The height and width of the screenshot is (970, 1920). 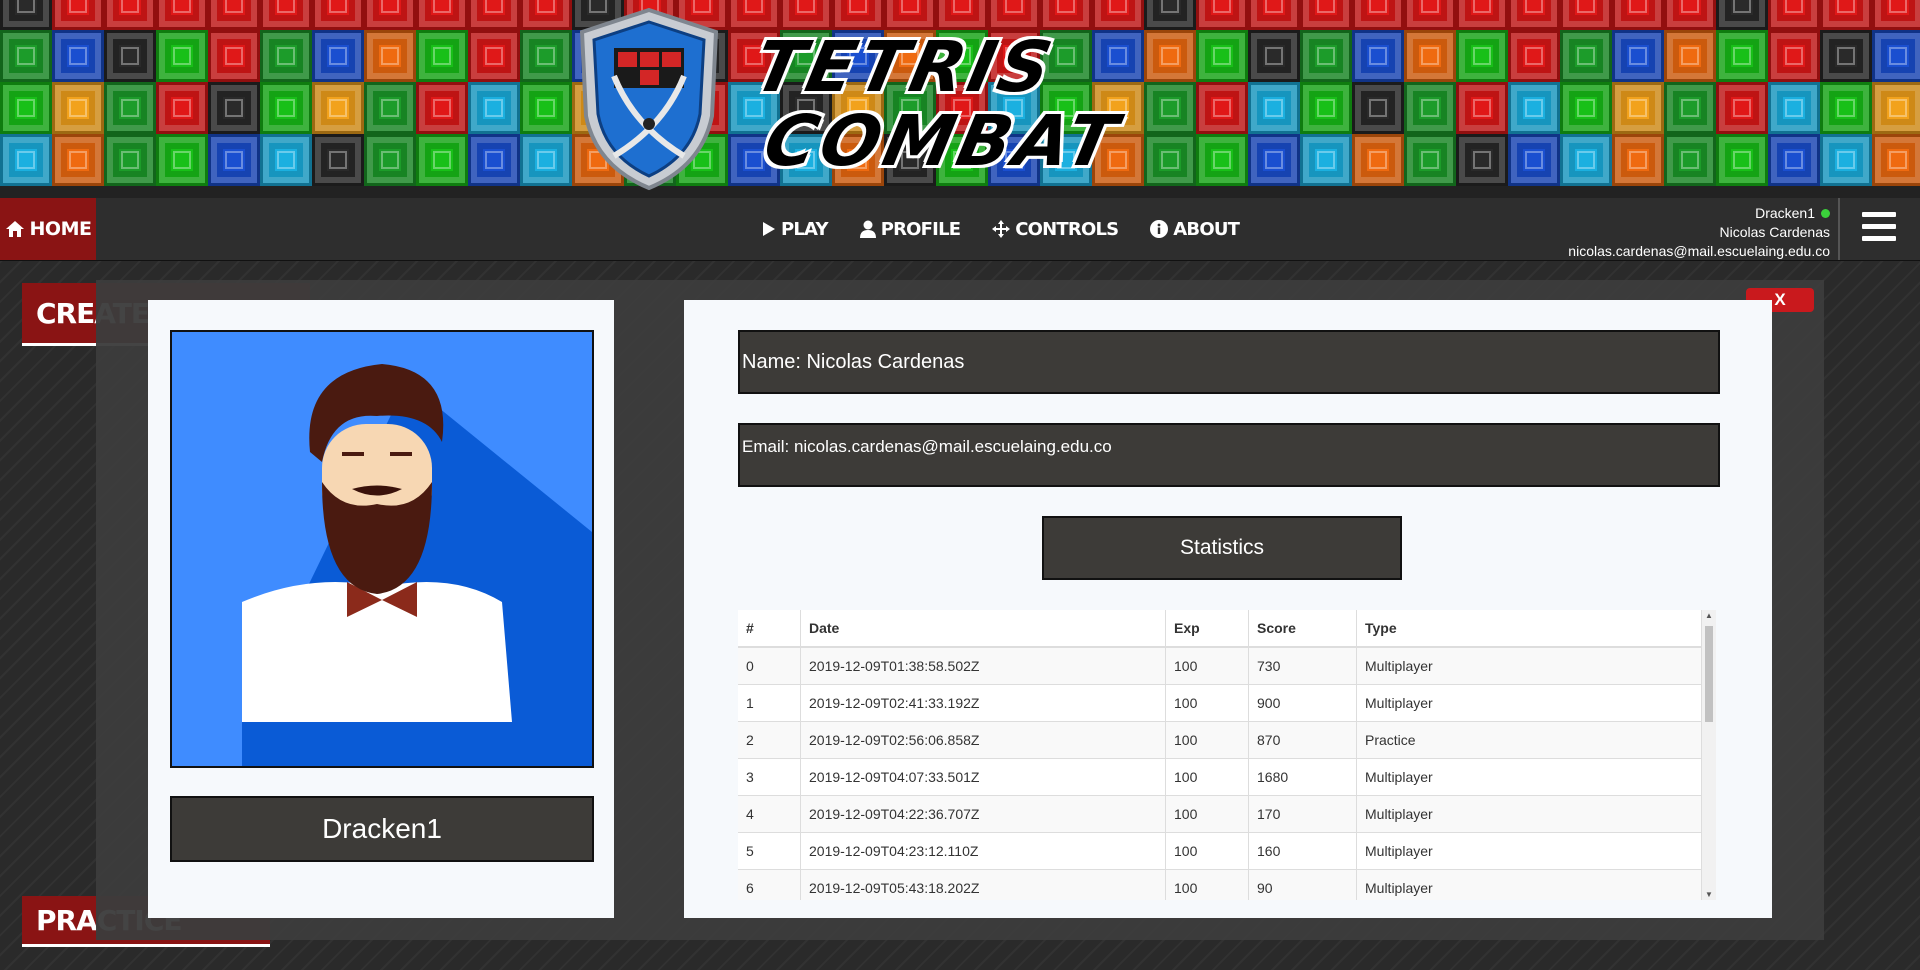 I want to click on column-header-score: Score, so click(x=1302, y=629).